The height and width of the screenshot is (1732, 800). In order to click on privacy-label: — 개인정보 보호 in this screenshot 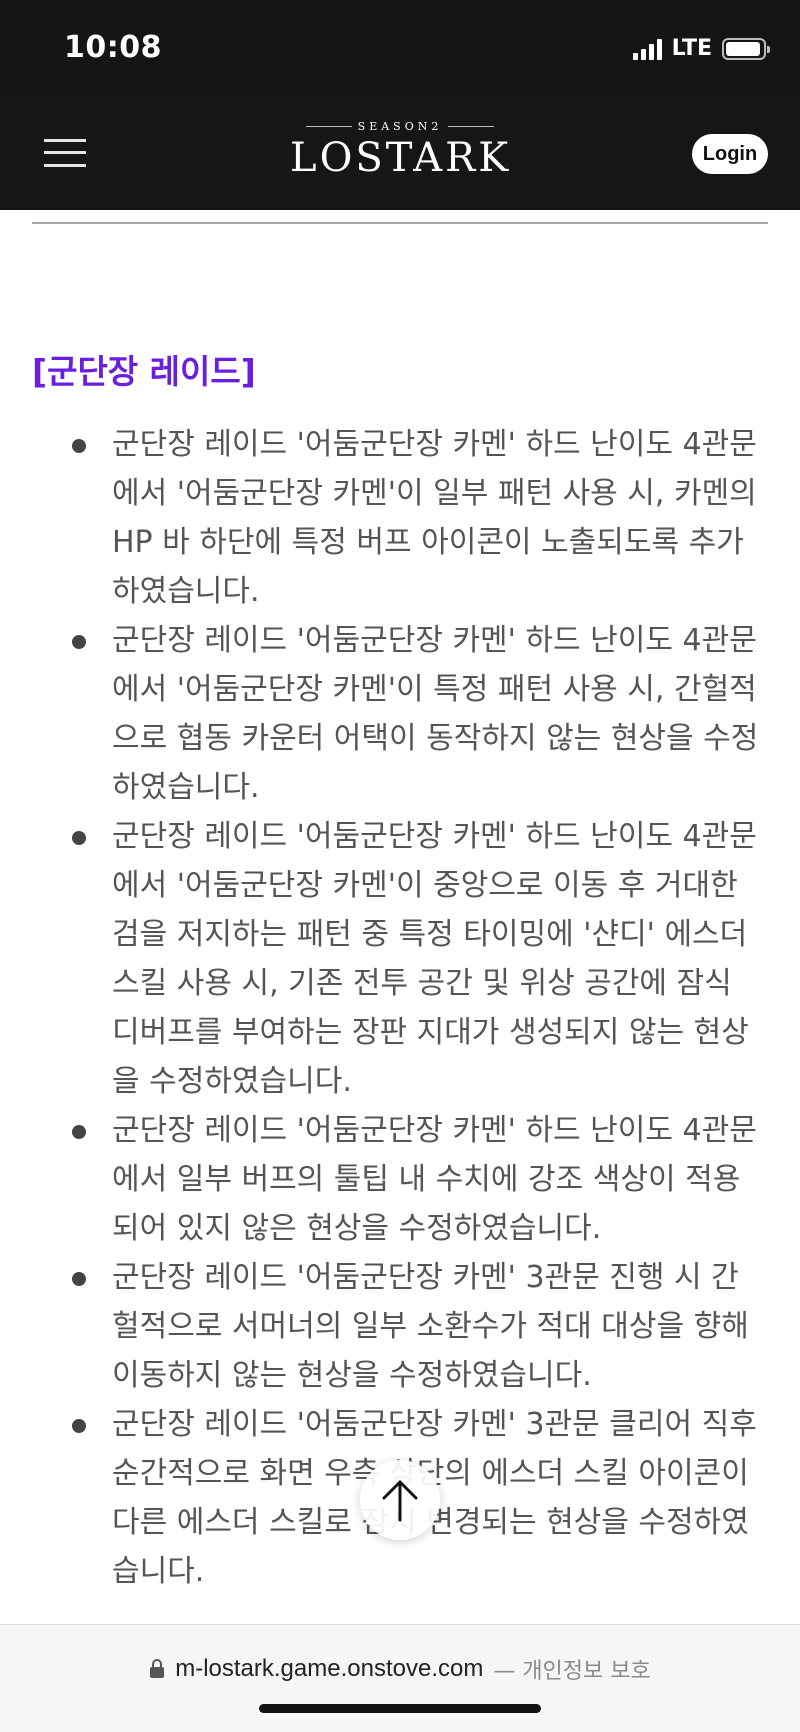, I will do `click(572, 1671)`.